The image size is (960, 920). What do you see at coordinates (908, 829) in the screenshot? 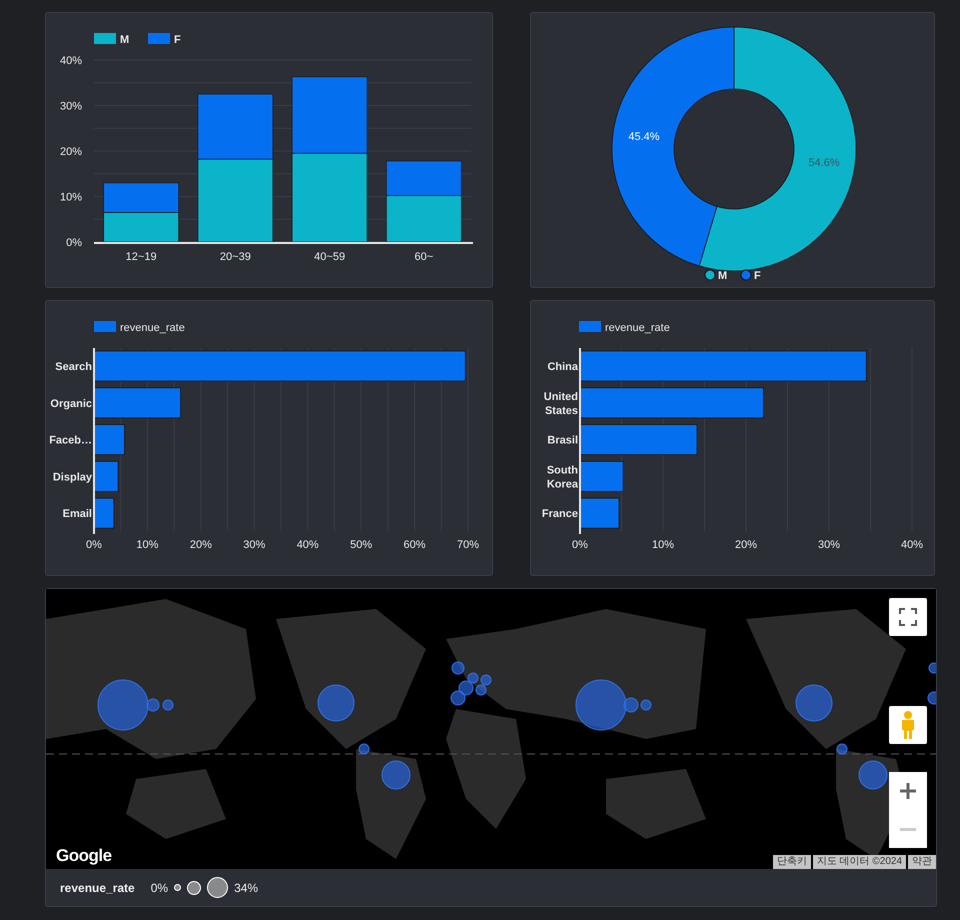
I see `minus-icon` at bounding box center [908, 829].